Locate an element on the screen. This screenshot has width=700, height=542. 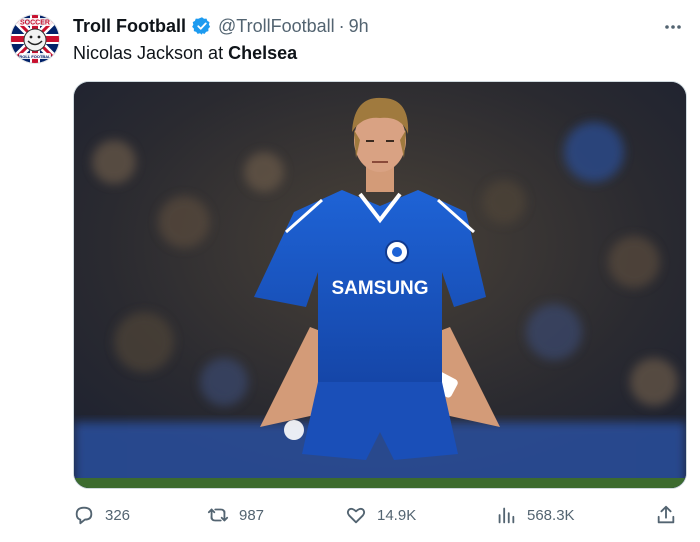
reply-button: 326 is located at coordinates (101, 515).